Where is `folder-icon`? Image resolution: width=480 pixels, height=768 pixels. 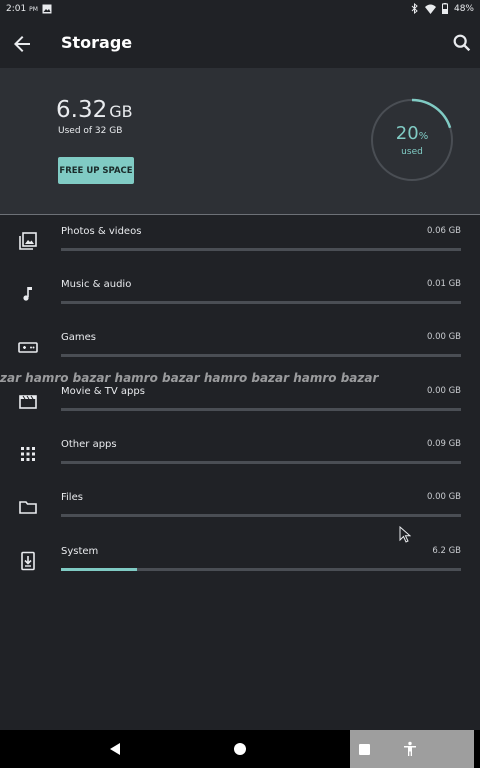
folder-icon is located at coordinates (28, 507).